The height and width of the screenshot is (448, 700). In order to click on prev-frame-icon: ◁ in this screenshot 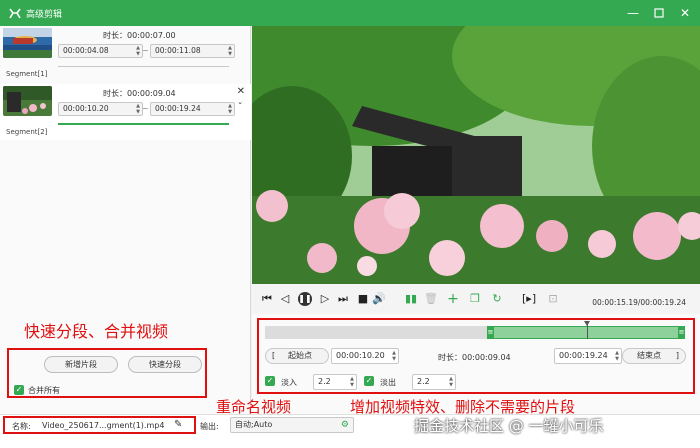, I will do `click(285, 299)`.